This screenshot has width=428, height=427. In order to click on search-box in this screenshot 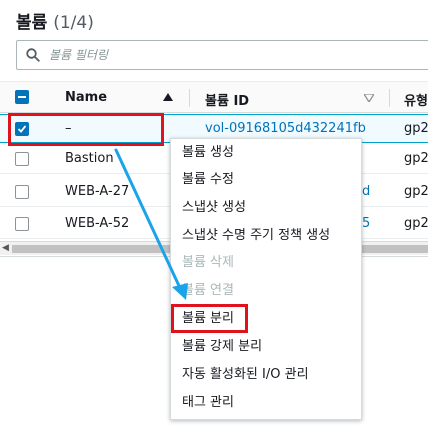, I will do `click(222, 55)`.